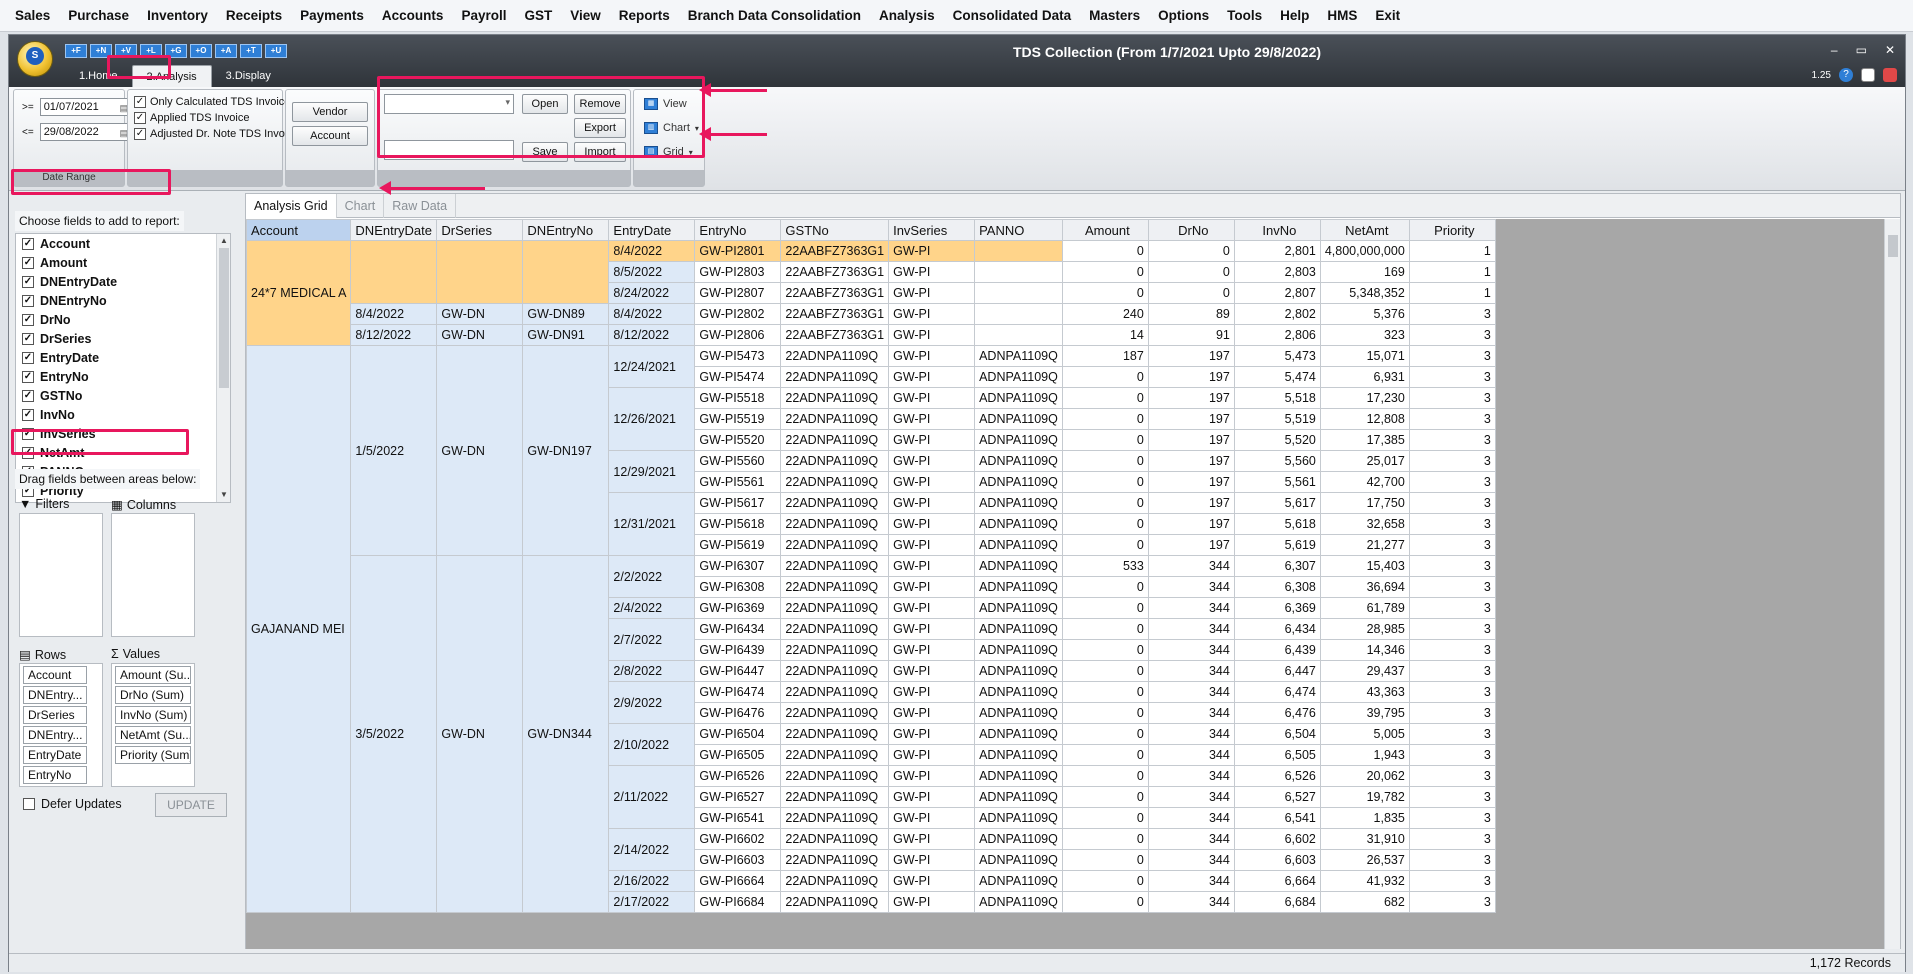 The width and height of the screenshot is (1913, 974). Describe the element at coordinates (1364, 902) in the screenshot. I see `grid-cell: 682` at that location.